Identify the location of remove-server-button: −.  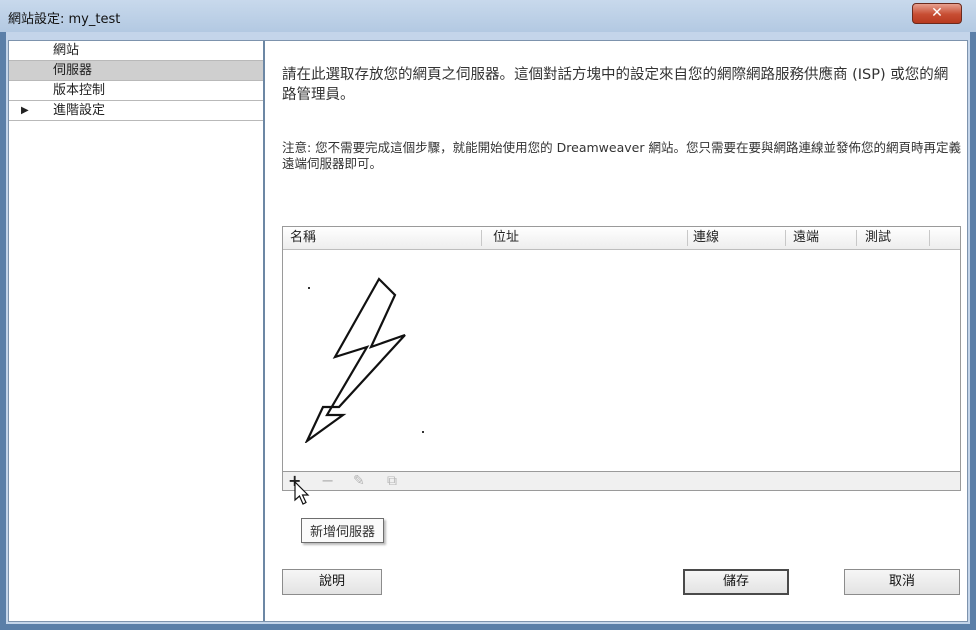
(327, 481).